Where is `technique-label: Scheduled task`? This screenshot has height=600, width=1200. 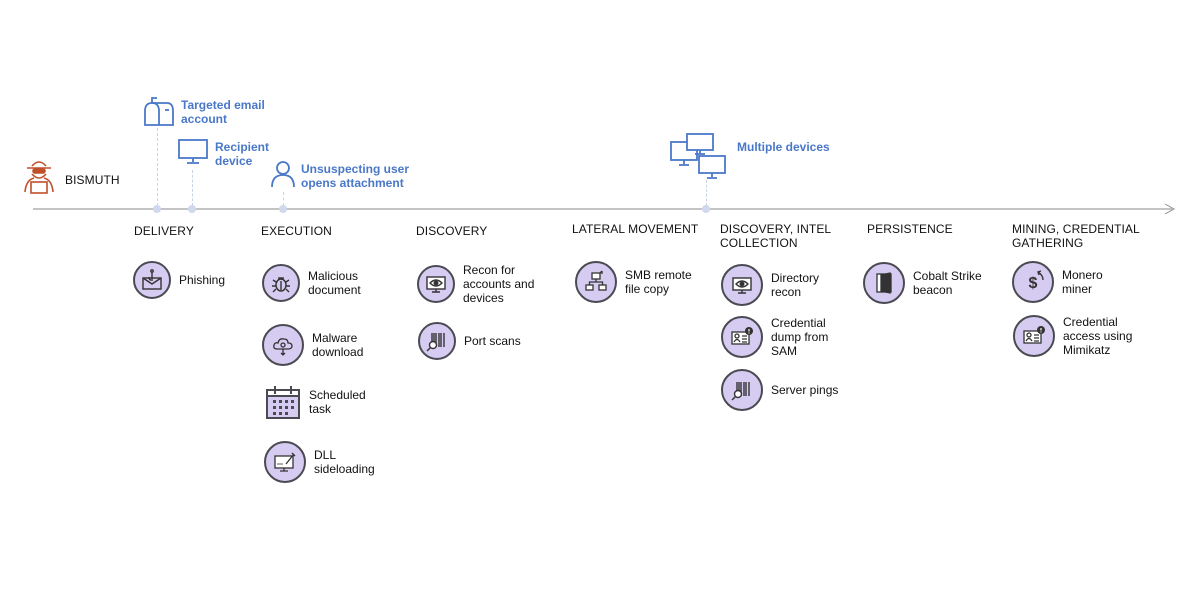
technique-label: Scheduled task is located at coordinates (337, 402).